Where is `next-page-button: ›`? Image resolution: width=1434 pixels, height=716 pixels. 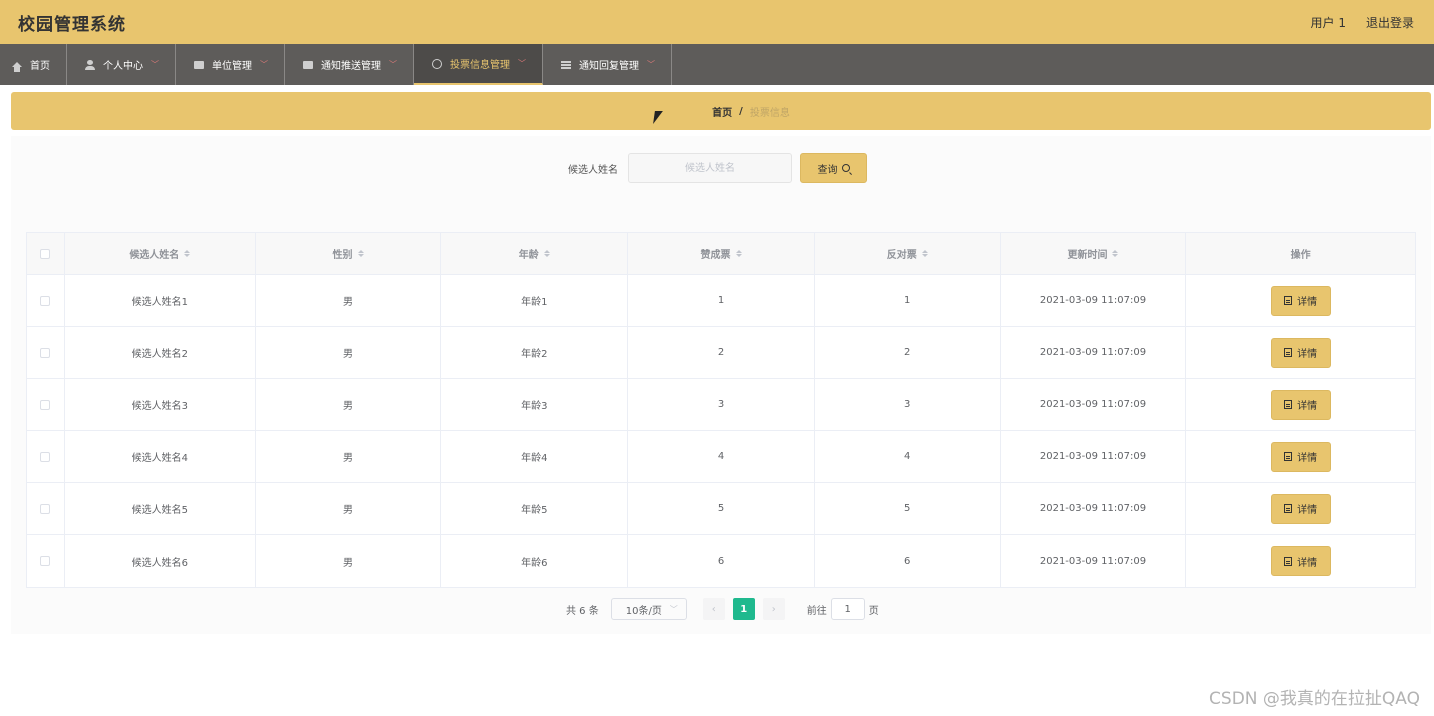
next-page-button: › is located at coordinates (773, 609).